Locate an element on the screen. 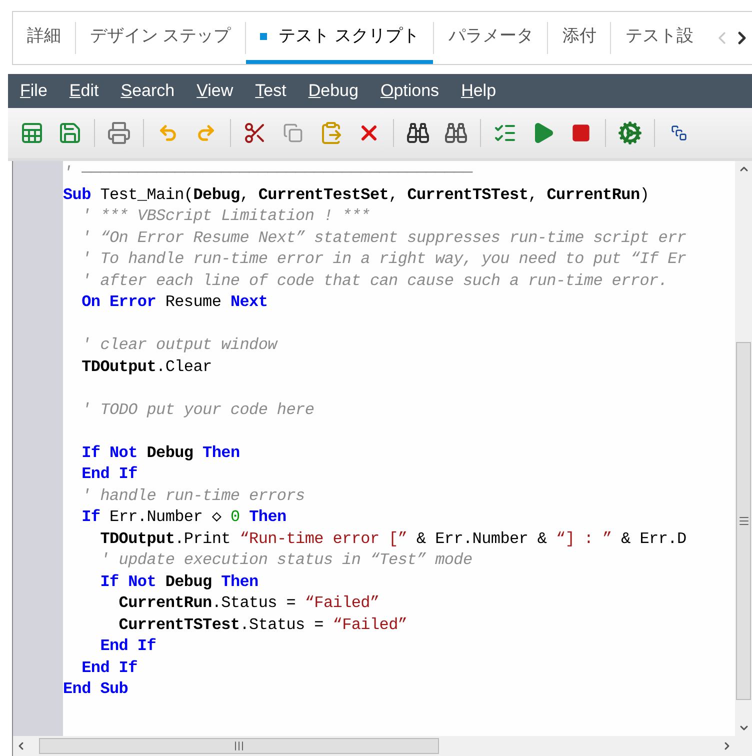 This screenshot has height=756, width=752. menu-item: Debug is located at coordinates (333, 91).